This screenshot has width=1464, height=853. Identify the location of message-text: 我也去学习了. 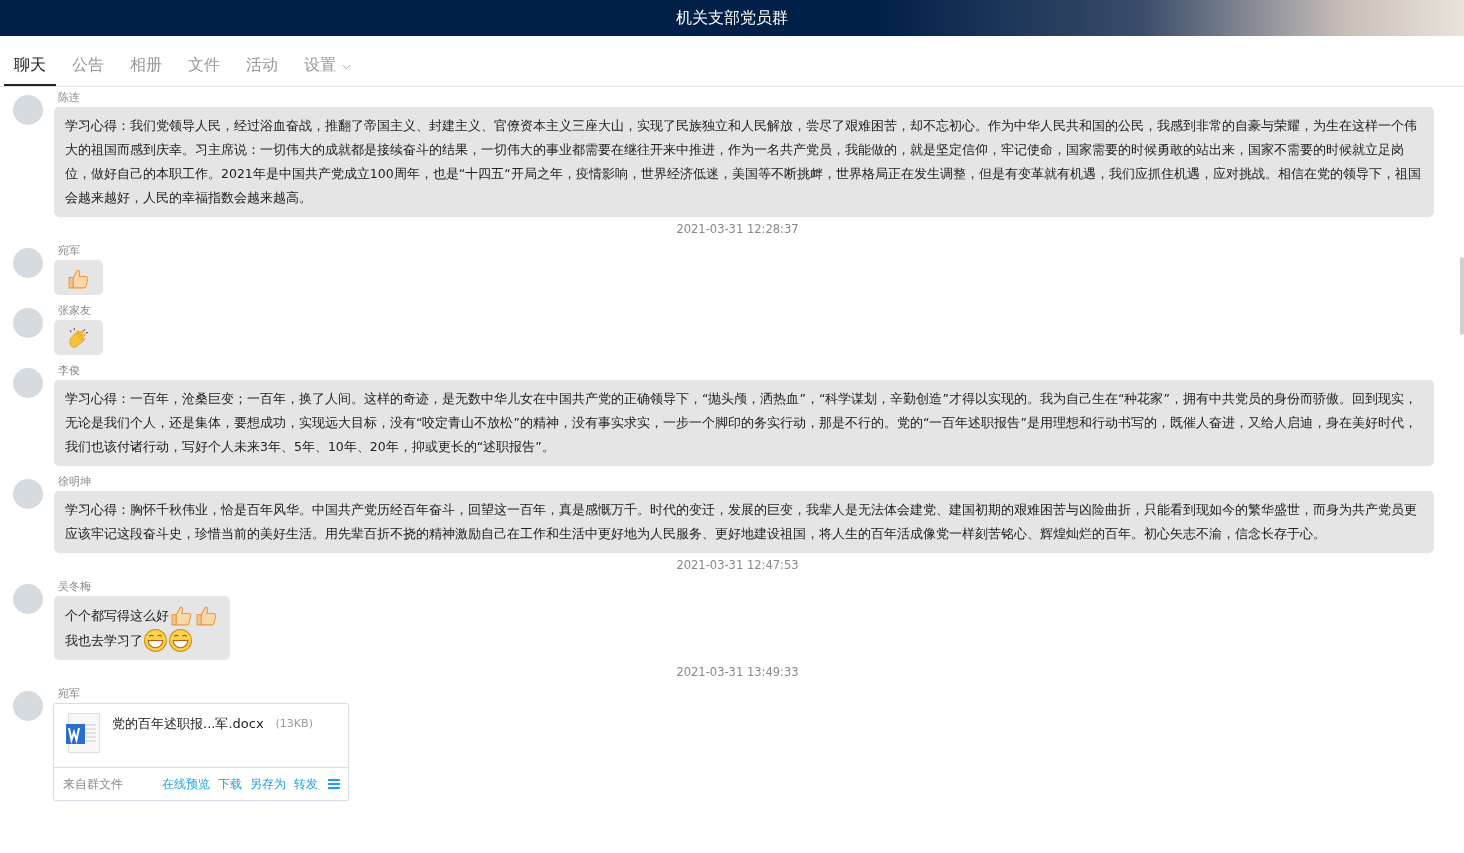
(104, 640).